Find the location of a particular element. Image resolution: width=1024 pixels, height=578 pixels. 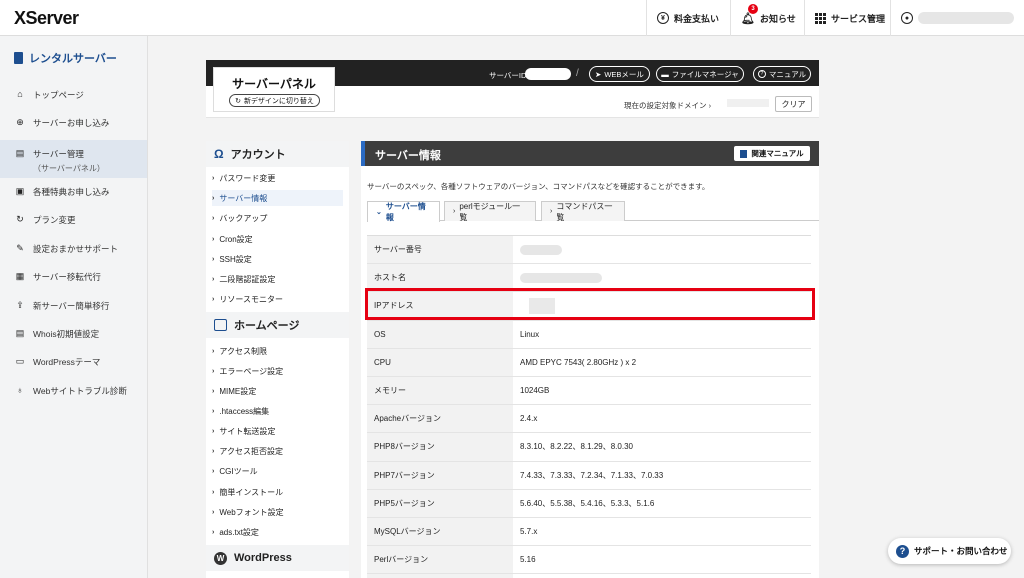

domain-value-redacted is located at coordinates (748, 103).